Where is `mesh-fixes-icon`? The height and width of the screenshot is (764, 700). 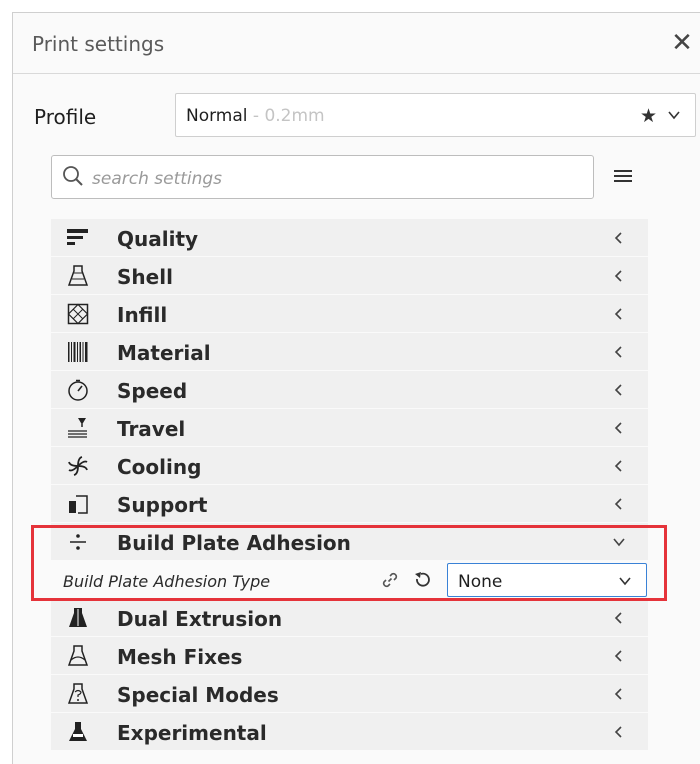 mesh-fixes-icon is located at coordinates (78, 656).